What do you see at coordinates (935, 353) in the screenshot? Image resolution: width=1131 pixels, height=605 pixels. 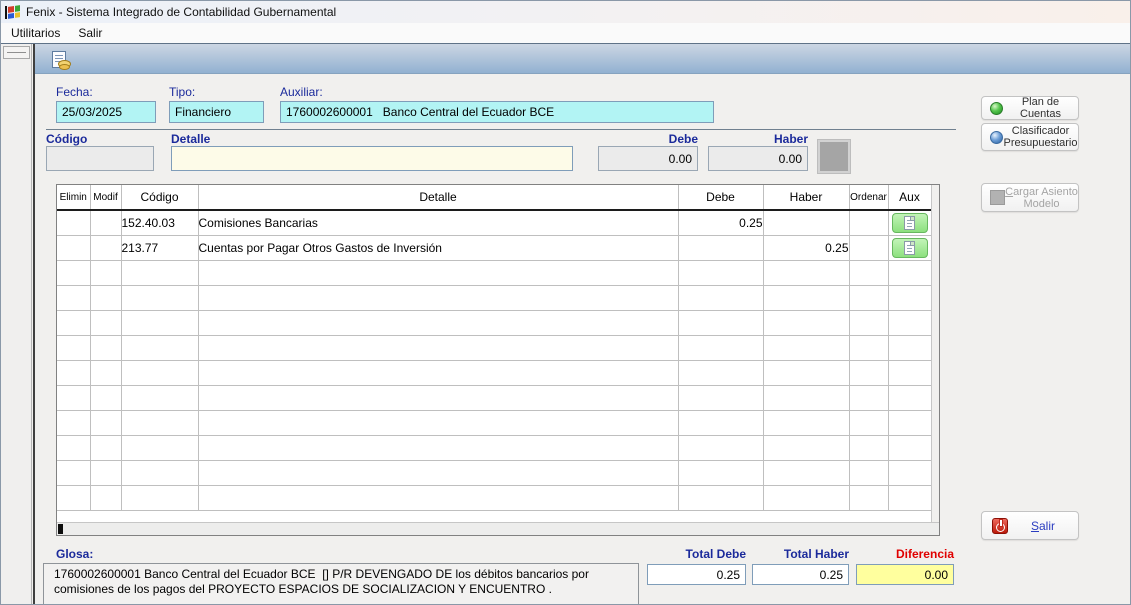 I see `table-right-filler` at bounding box center [935, 353].